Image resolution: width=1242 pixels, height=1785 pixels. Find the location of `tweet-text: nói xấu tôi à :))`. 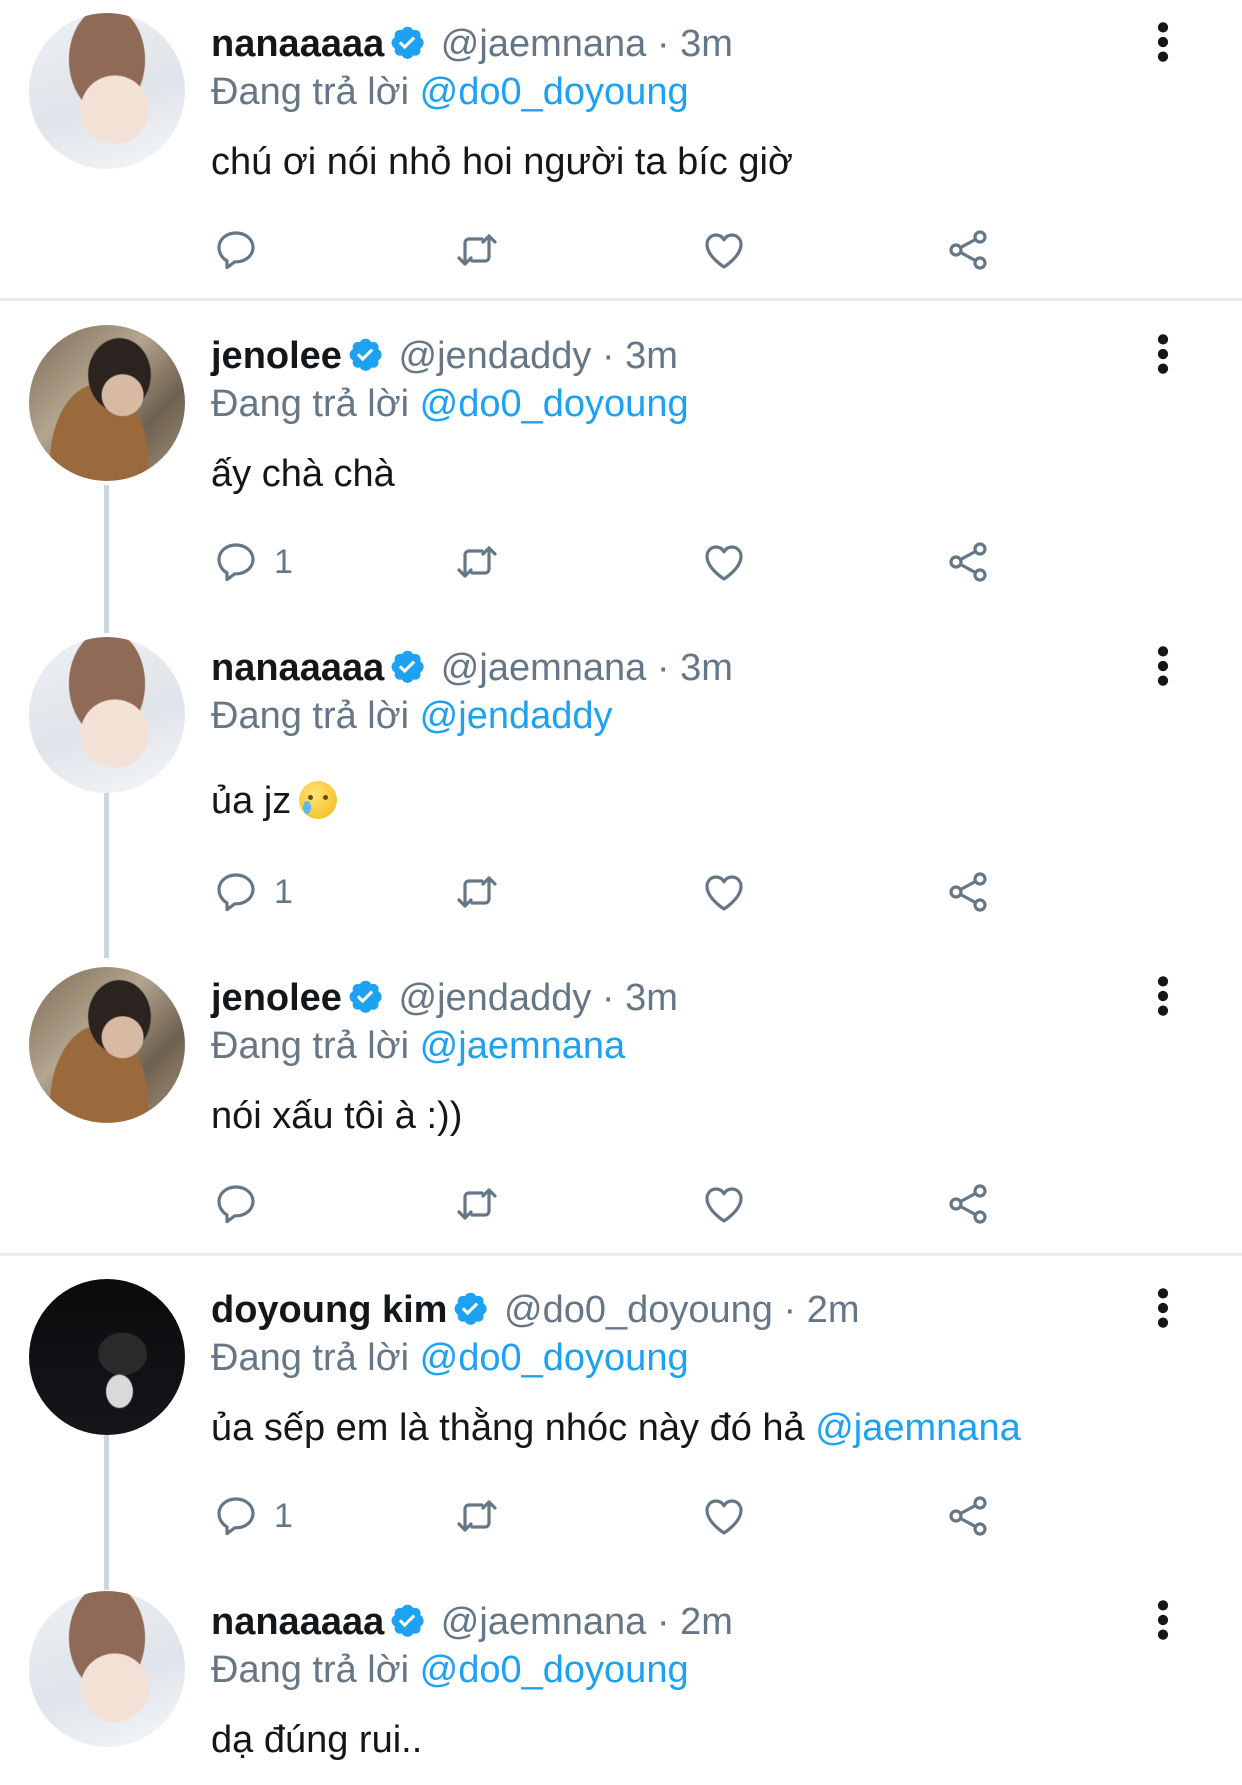

tweet-text: nói xấu tôi à :)) is located at coordinates (337, 1116).